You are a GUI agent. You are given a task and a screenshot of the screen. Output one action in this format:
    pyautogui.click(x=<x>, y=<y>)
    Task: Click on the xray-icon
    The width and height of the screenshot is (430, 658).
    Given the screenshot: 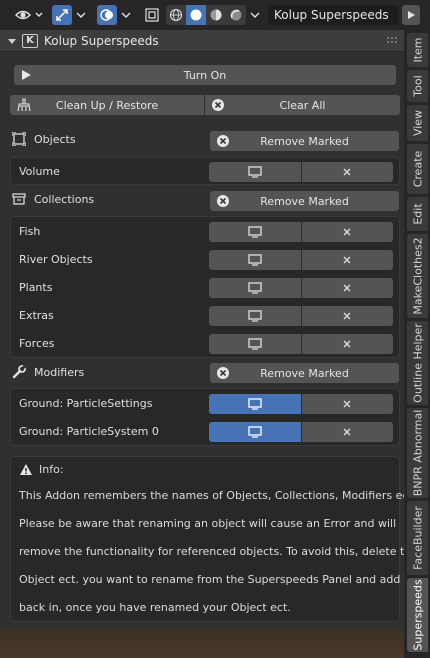 What is the action you would take?
    pyautogui.click(x=152, y=15)
    